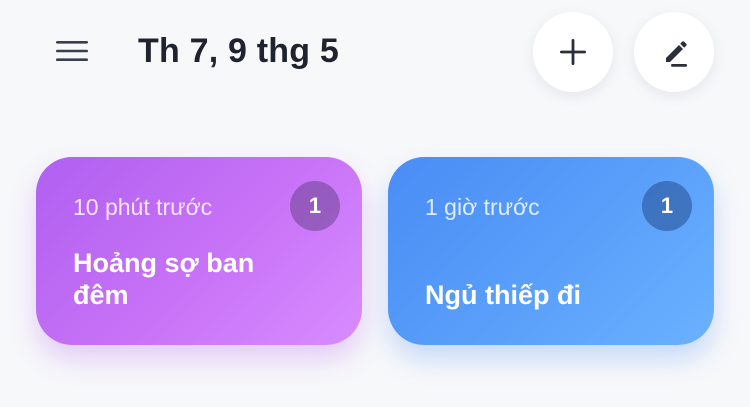 This screenshot has height=407, width=750. What do you see at coordinates (238, 51) in the screenshot?
I see `page-title: Th 7, 9 thg 5` at bounding box center [238, 51].